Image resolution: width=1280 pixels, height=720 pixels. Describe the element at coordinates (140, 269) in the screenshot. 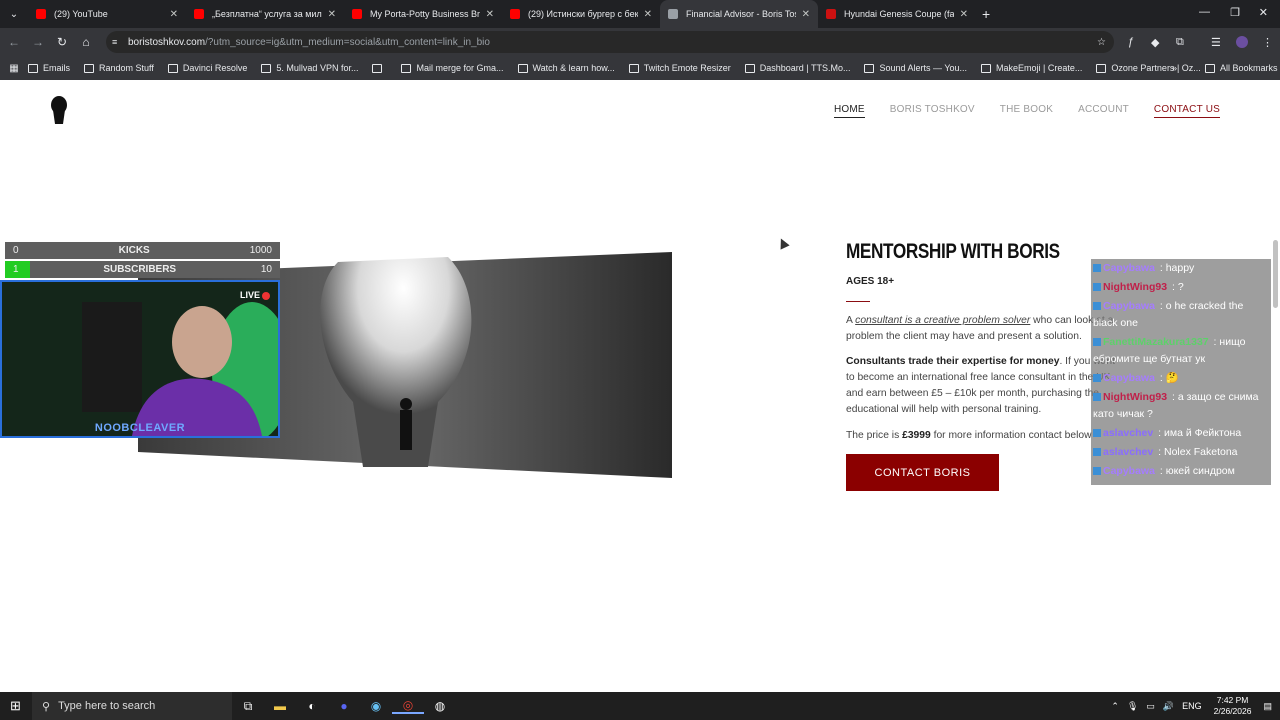

I see `subs-label: SUBSCRIBERS` at that location.